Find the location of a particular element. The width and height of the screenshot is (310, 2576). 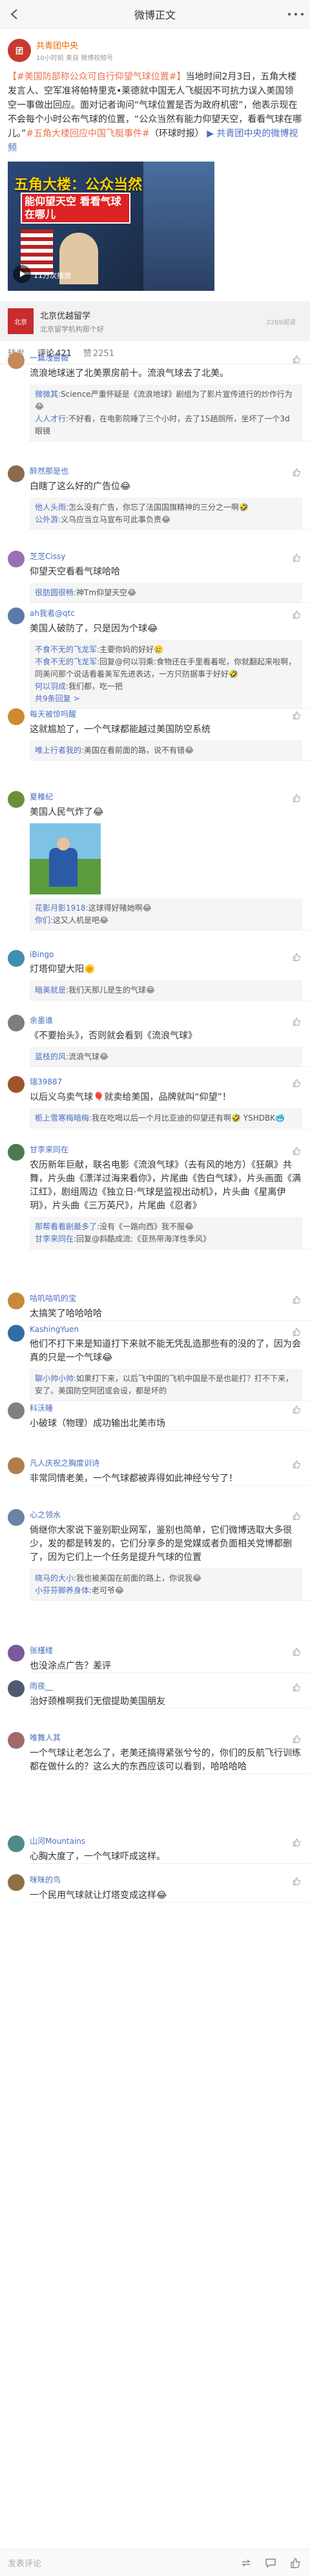

author-avatar: 团 is located at coordinates (19, 50).